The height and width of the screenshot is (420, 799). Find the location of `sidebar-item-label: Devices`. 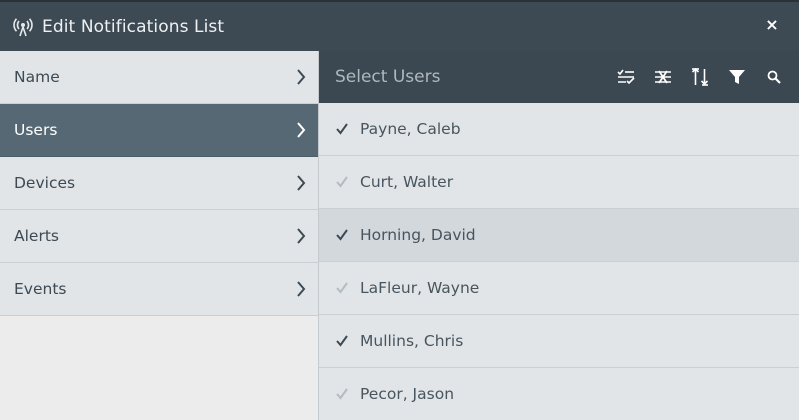

sidebar-item-label: Devices is located at coordinates (45, 183).